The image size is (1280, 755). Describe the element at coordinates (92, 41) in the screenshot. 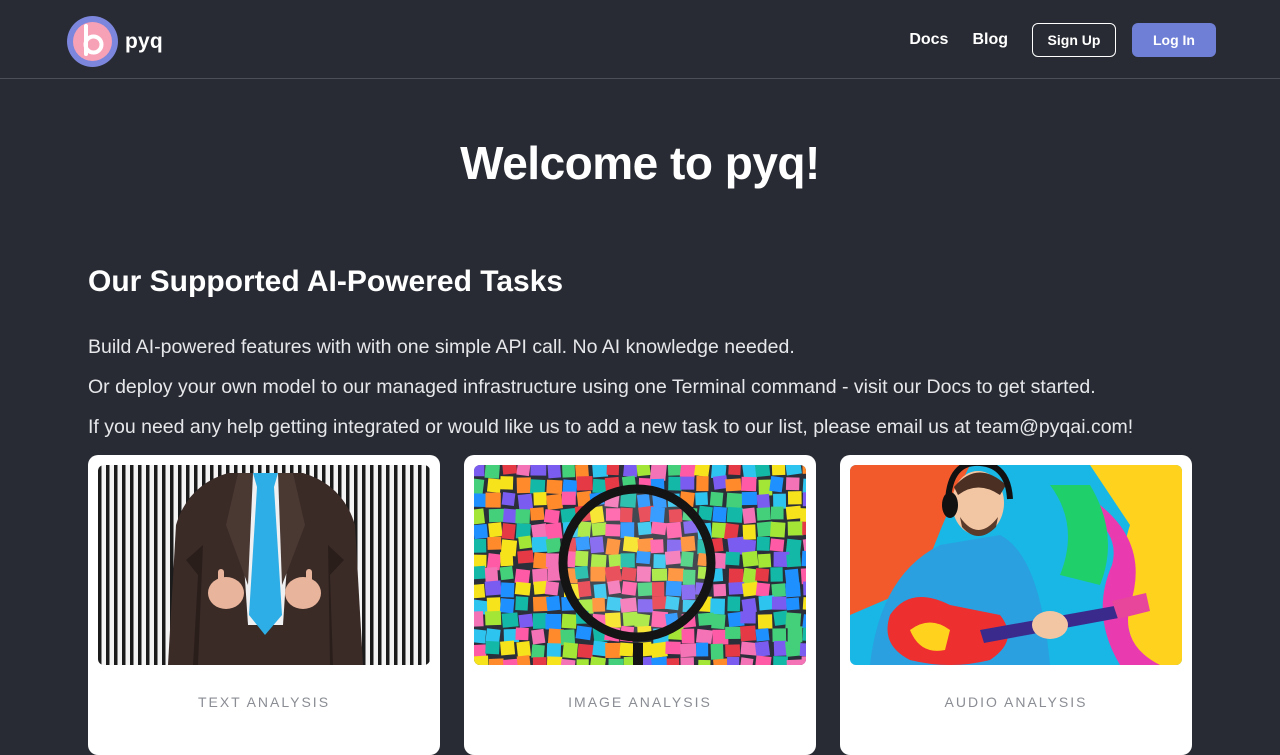

I see `pyq-logo-icon` at that location.